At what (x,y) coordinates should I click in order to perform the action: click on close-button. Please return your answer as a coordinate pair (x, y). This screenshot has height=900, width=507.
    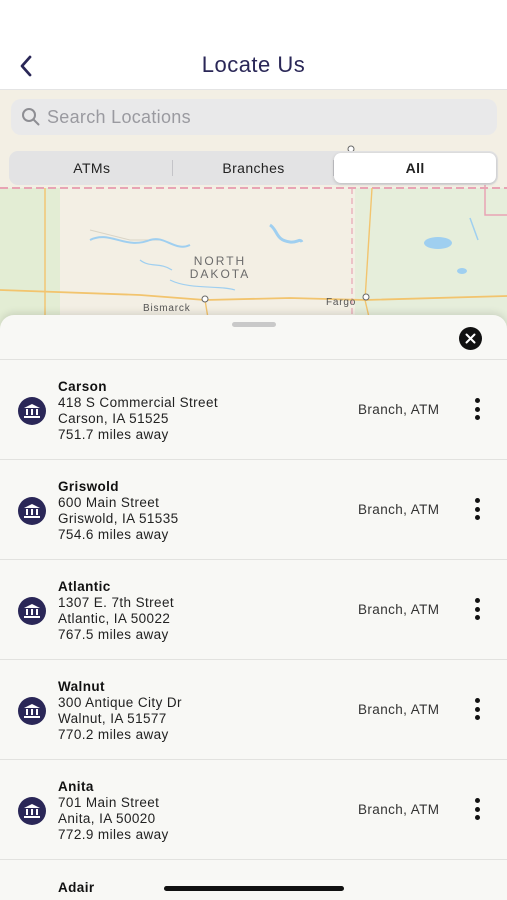
    Looking at the image, I should click on (470, 338).